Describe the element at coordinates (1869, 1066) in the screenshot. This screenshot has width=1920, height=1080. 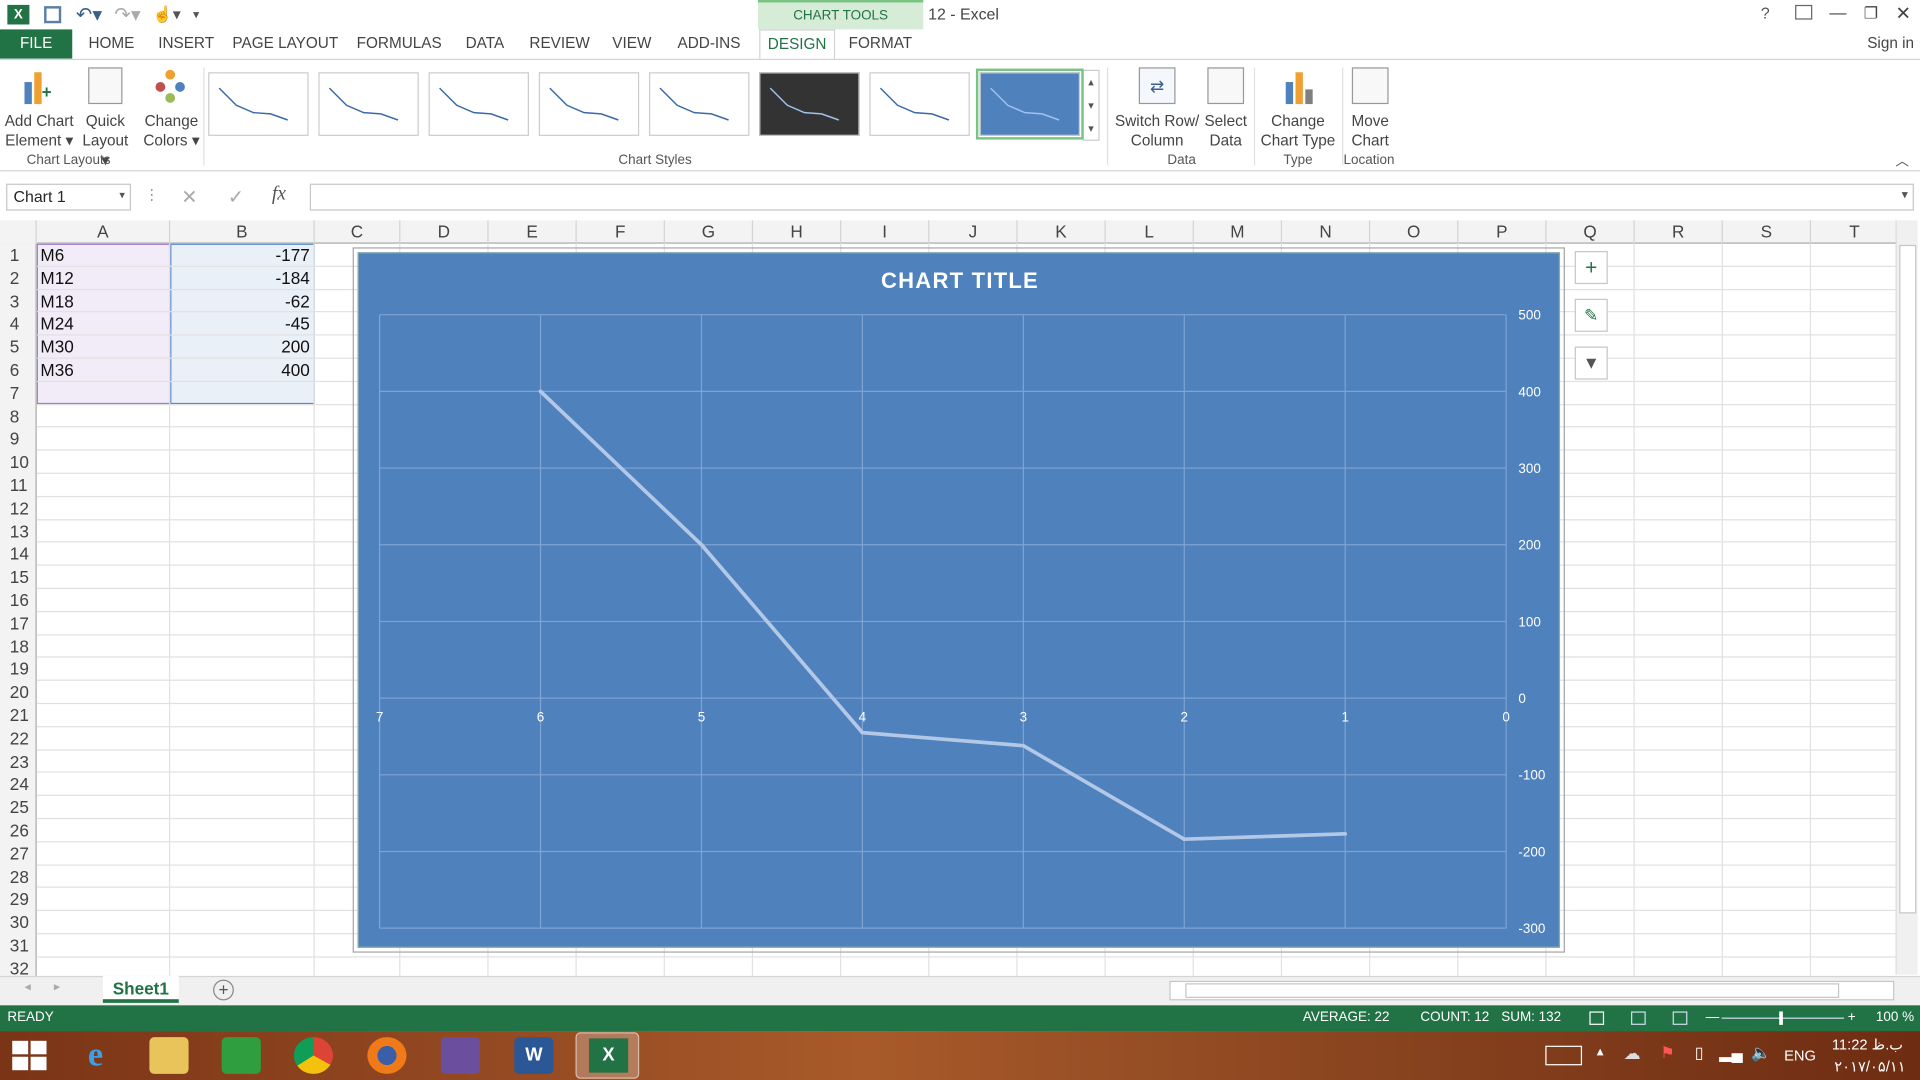
I see `clock-date: ۲۰۱۷/۰۵/۱۱` at that location.